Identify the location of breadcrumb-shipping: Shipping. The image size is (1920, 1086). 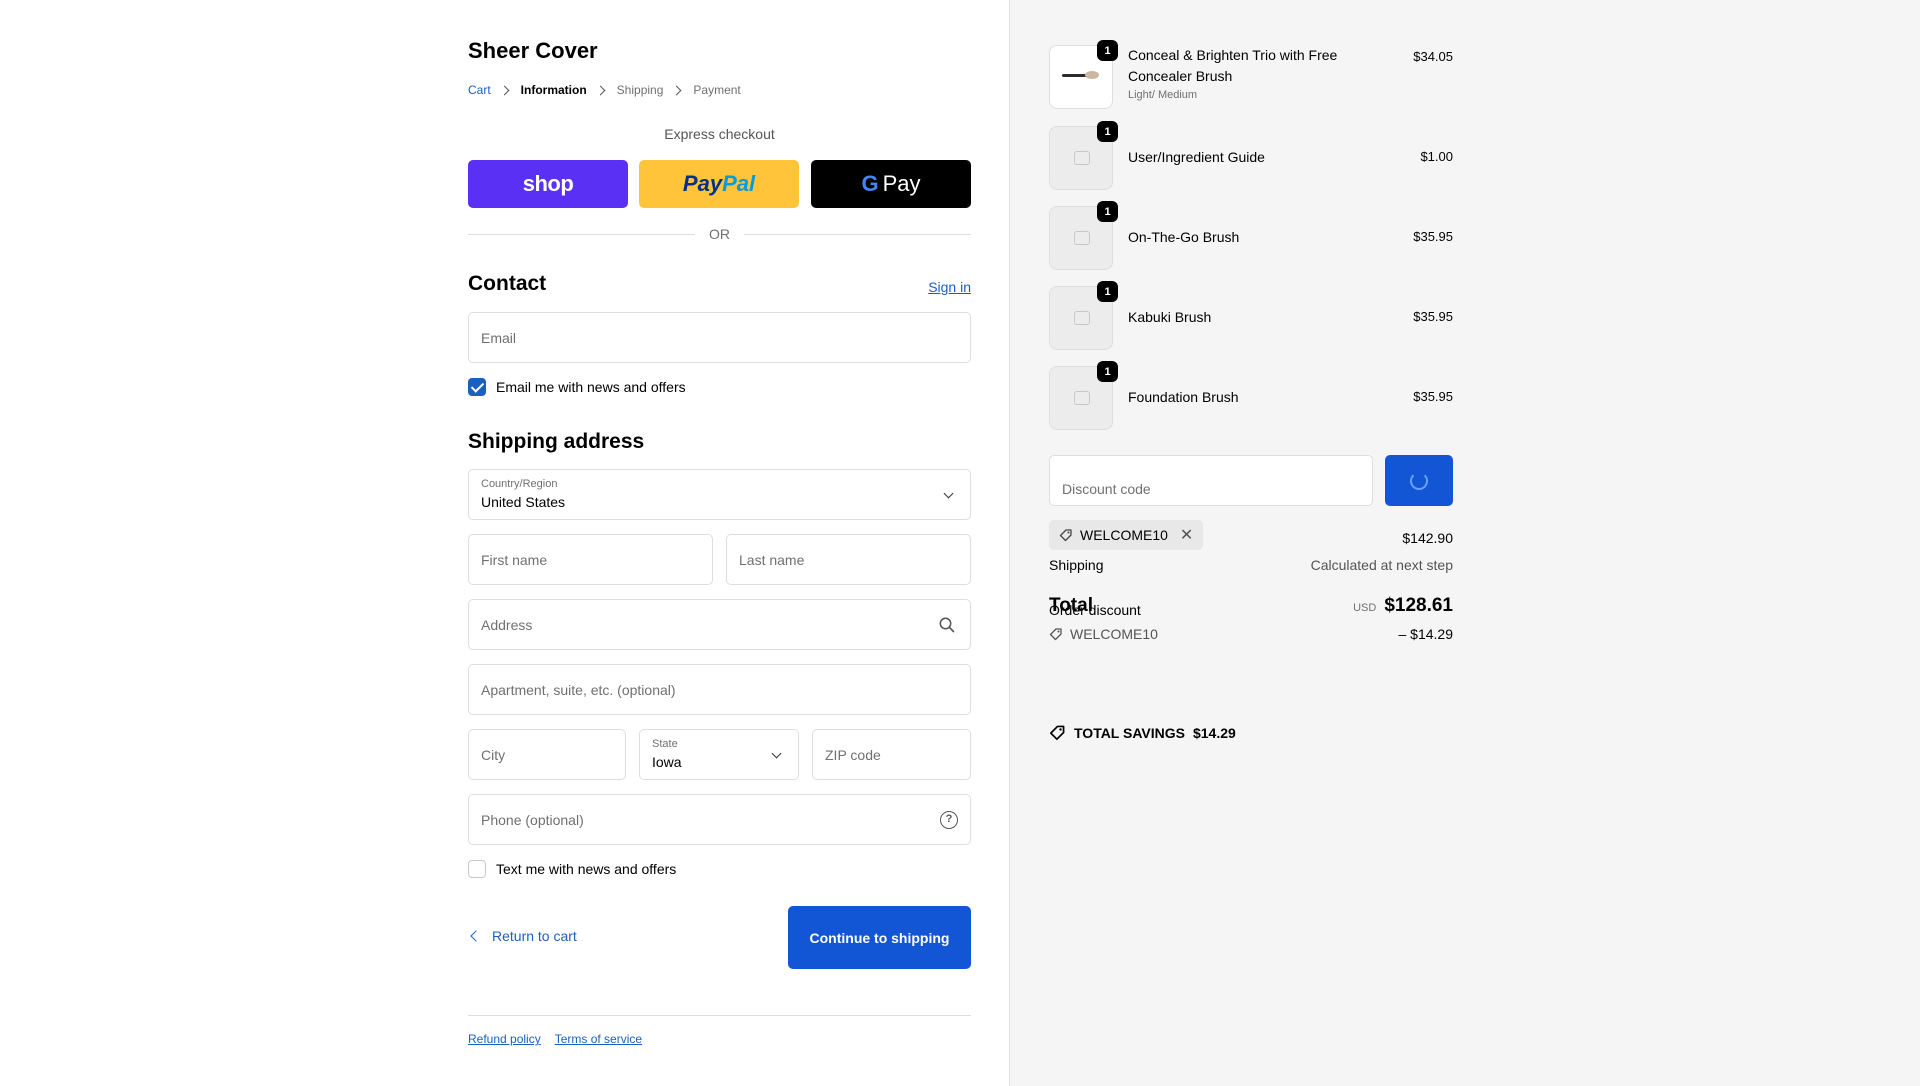
(640, 90).